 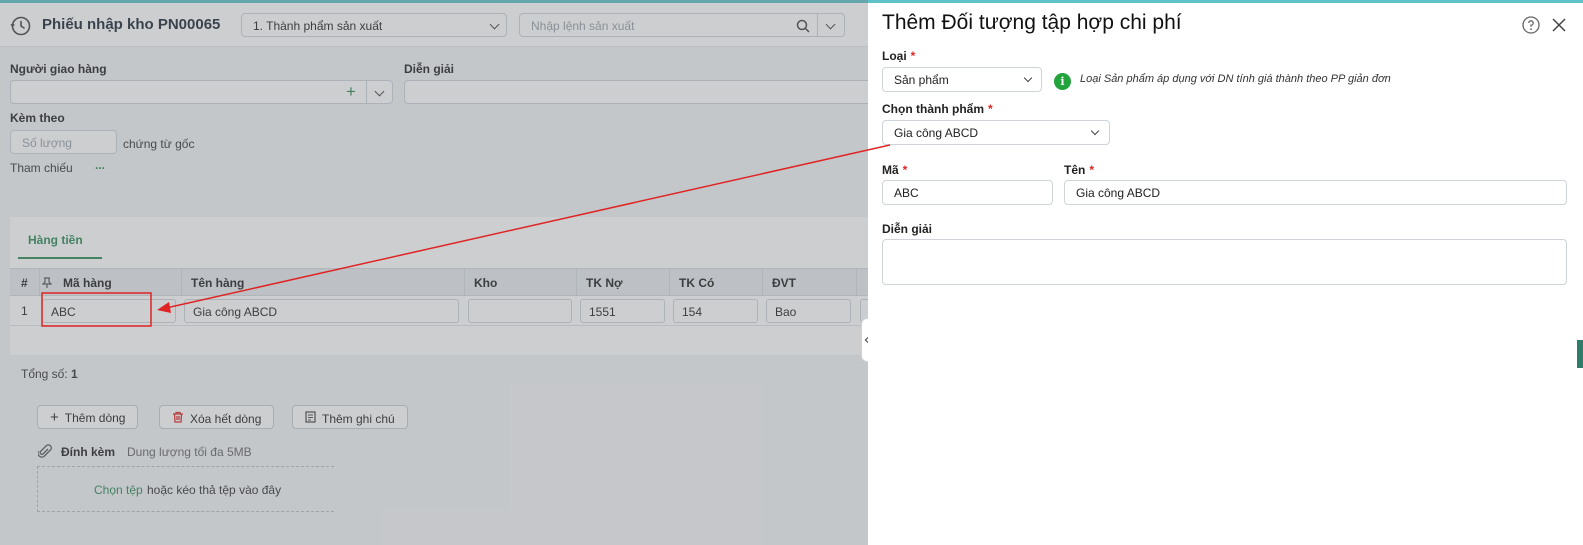 What do you see at coordinates (907, 229) in the screenshot?
I see `panel-description-label: Diễn giải` at bounding box center [907, 229].